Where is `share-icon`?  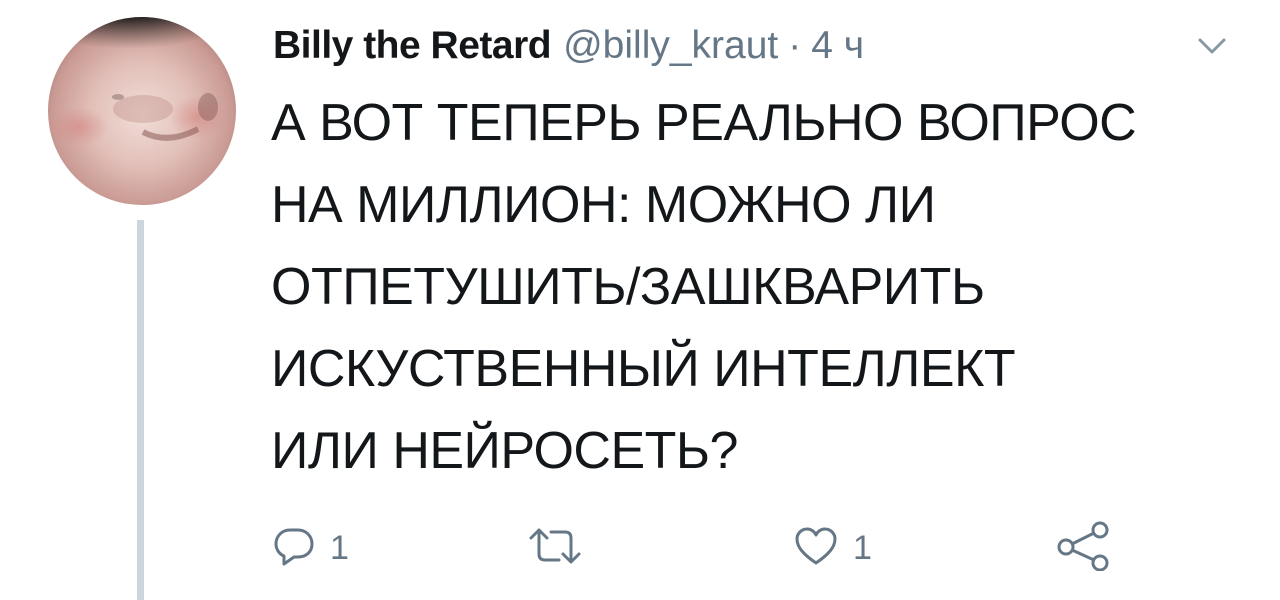
share-icon is located at coordinates (1084, 548).